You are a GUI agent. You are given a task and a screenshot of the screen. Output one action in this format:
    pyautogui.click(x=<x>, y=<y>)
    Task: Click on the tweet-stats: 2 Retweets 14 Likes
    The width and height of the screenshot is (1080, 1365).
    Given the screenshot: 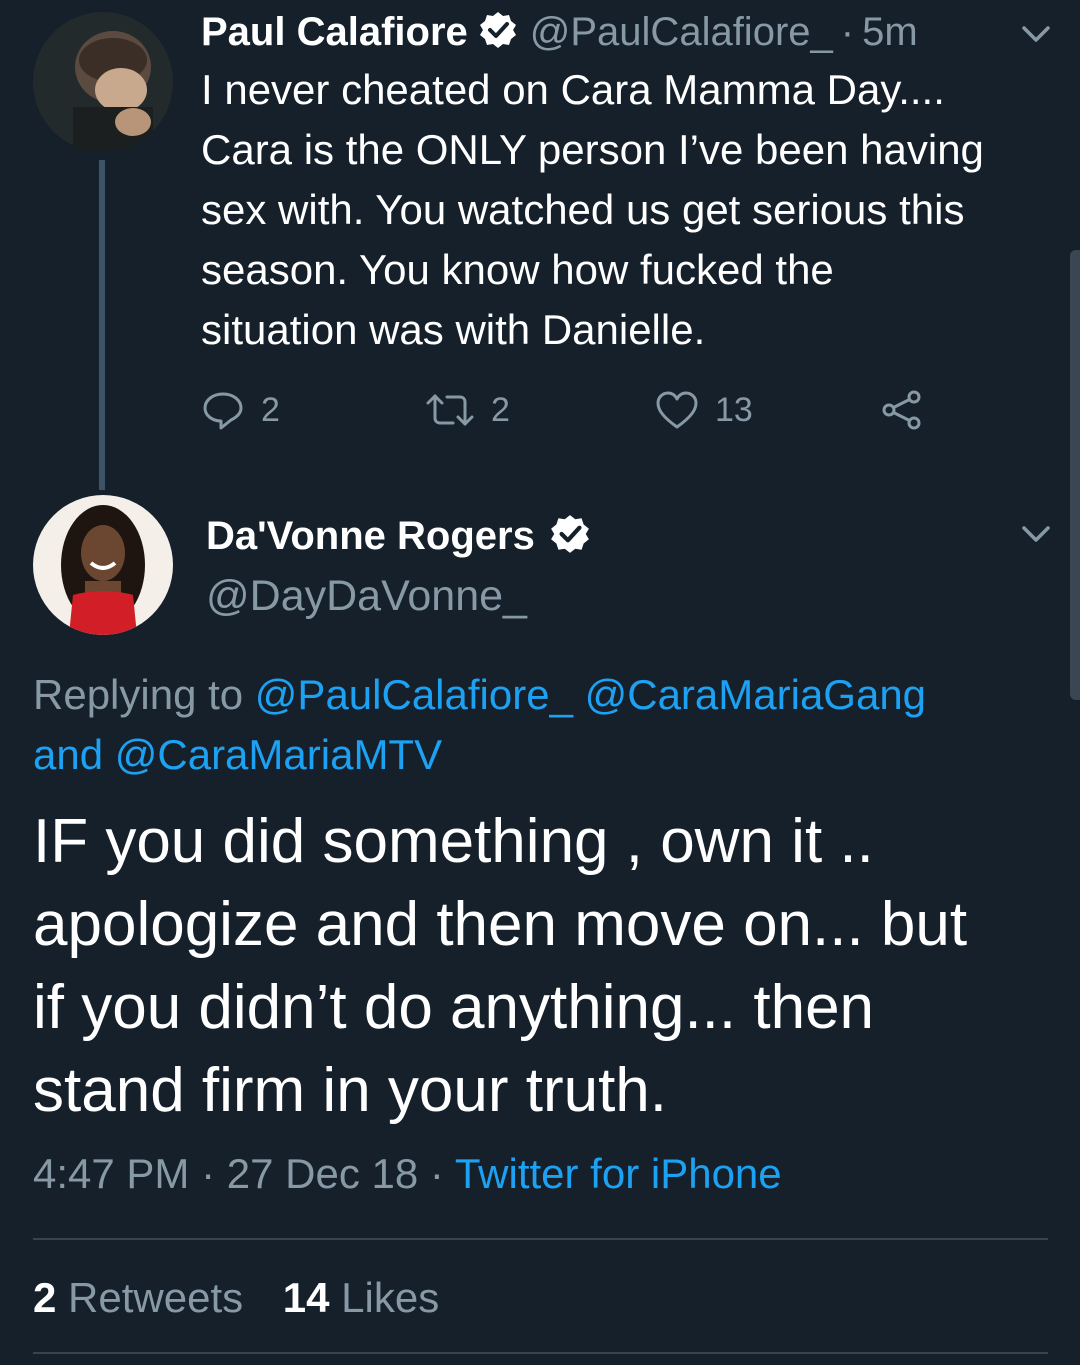 What is the action you would take?
    pyautogui.click(x=236, y=1298)
    